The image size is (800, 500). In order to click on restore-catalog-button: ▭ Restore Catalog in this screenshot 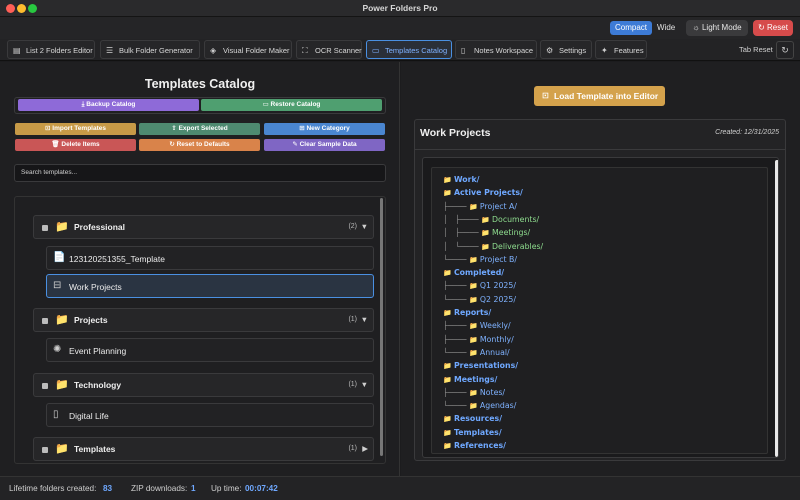, I will do `click(291, 105)`.